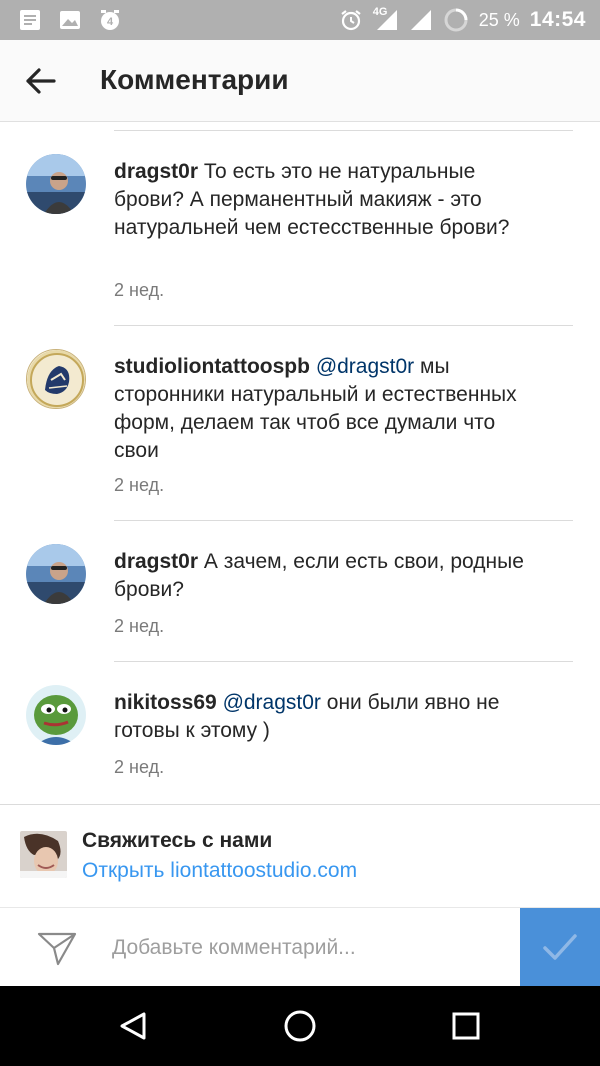 This screenshot has width=600, height=1066. Describe the element at coordinates (70, 20) in the screenshot. I see `gallery-icon` at that location.